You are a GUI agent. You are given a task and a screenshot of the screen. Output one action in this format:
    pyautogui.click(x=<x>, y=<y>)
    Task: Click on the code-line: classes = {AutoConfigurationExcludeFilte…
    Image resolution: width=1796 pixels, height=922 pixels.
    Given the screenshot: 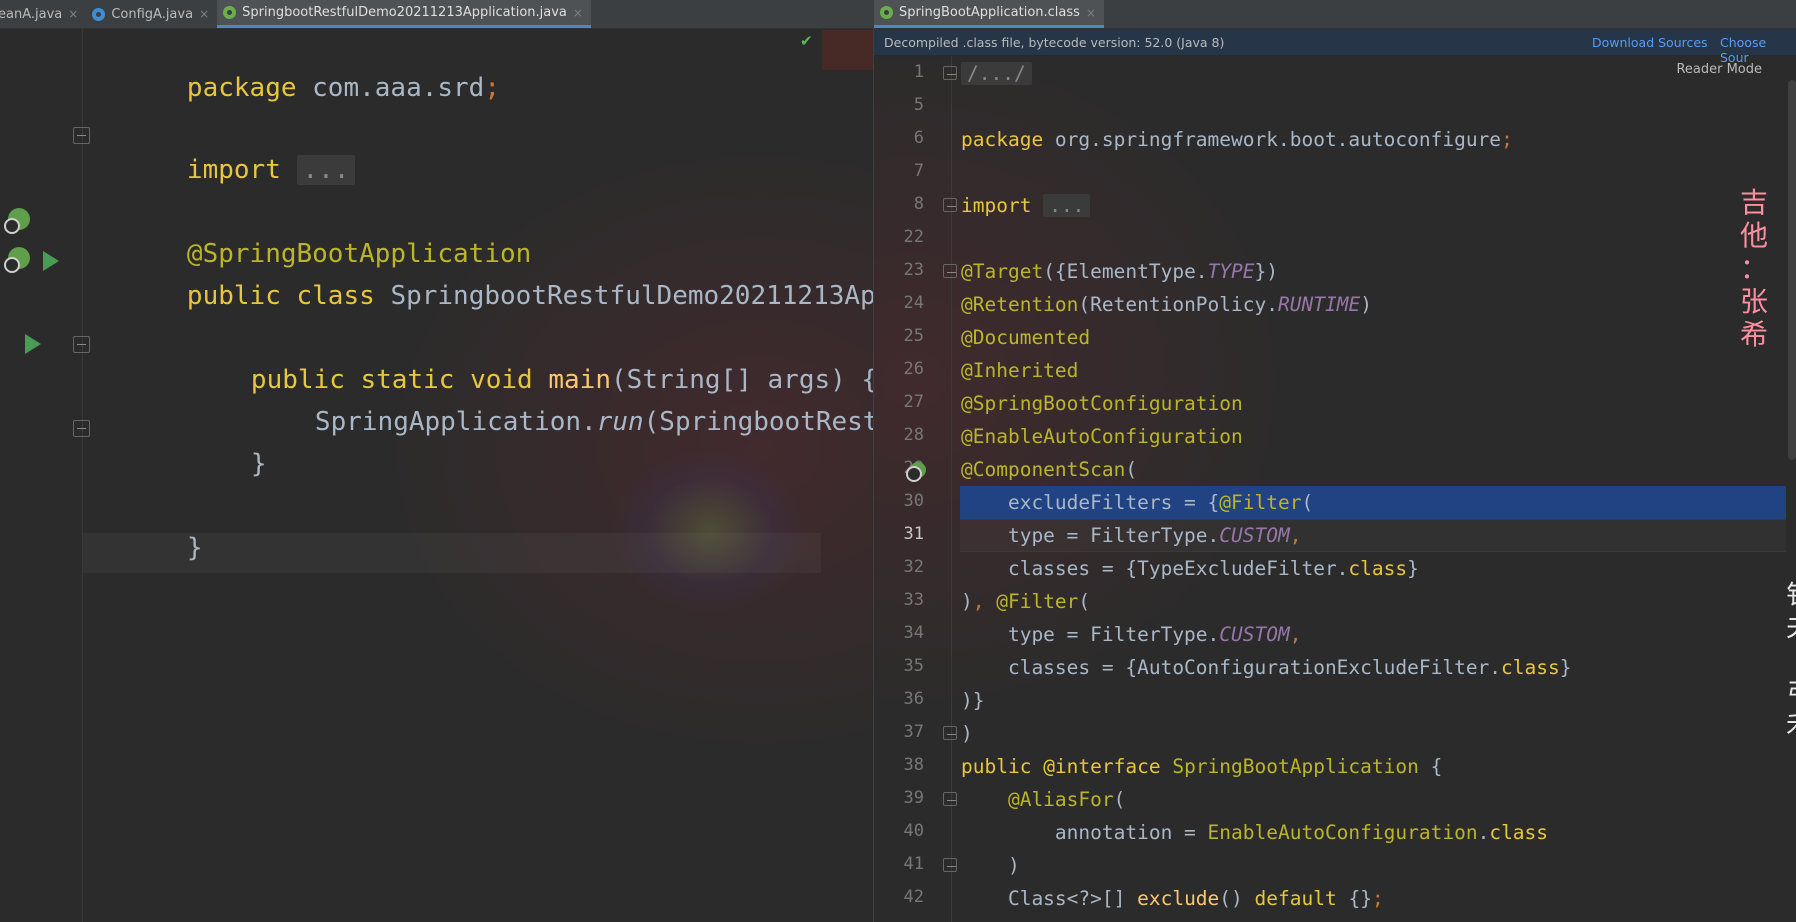 What is the action you would take?
    pyautogui.click(x=1266, y=668)
    